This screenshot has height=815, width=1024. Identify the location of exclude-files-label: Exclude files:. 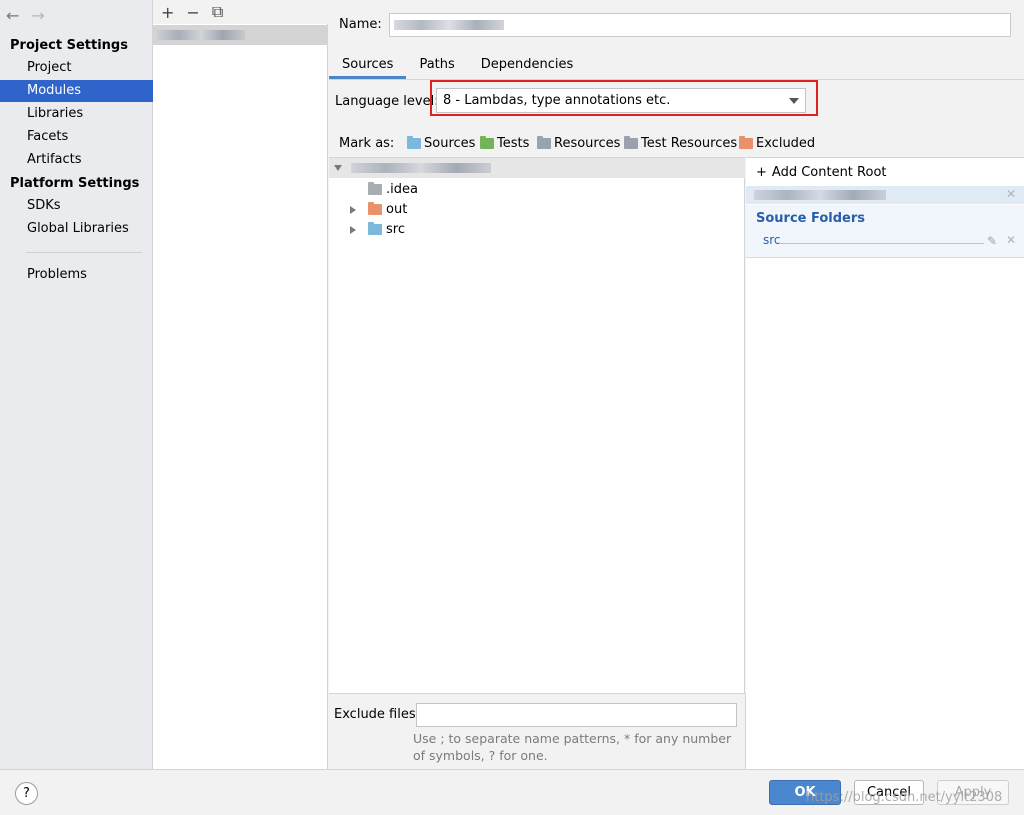
(377, 714).